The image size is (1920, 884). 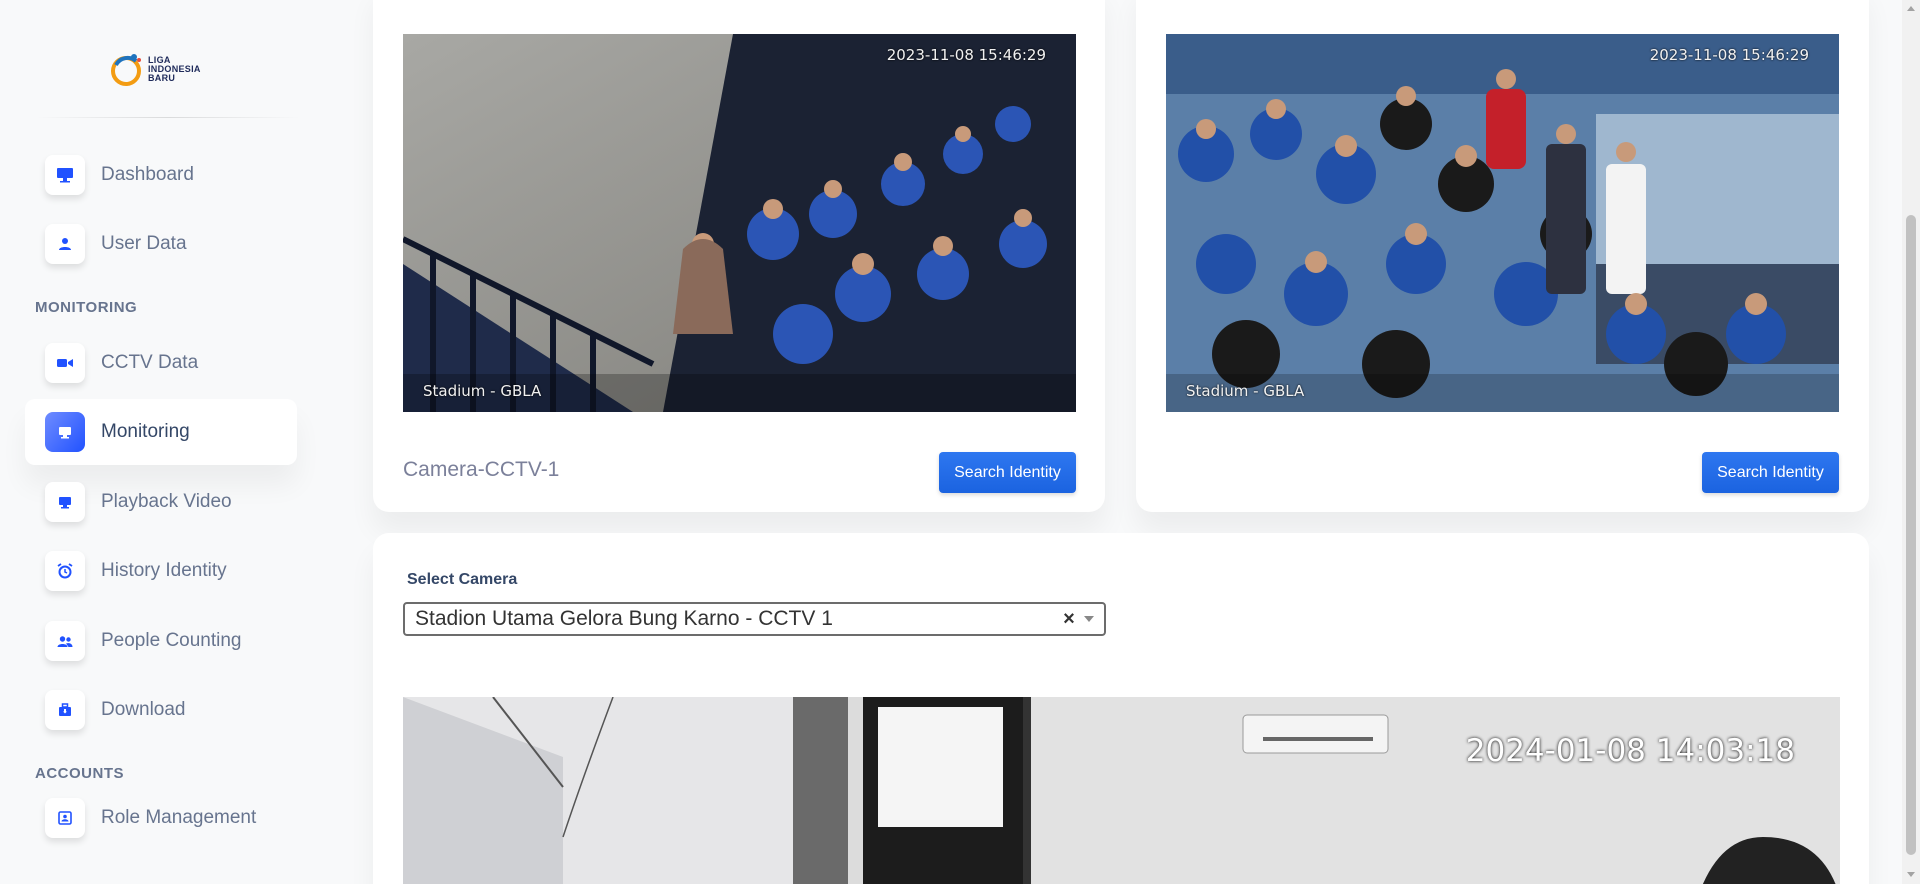 I want to click on sidebar-item-label: CCTV Data, so click(x=150, y=362).